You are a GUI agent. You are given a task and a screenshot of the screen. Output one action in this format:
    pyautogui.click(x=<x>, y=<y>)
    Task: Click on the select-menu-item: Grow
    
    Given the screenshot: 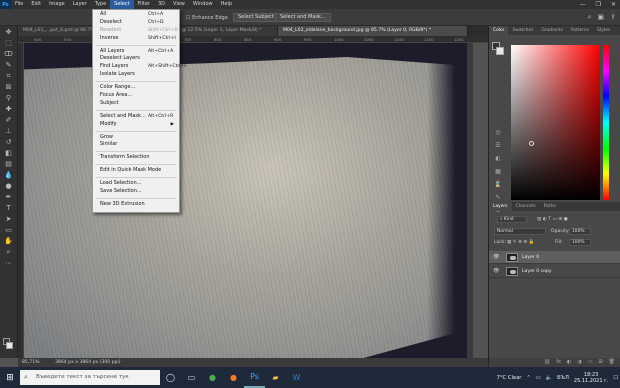 What is the action you would take?
    pyautogui.click(x=136, y=138)
    